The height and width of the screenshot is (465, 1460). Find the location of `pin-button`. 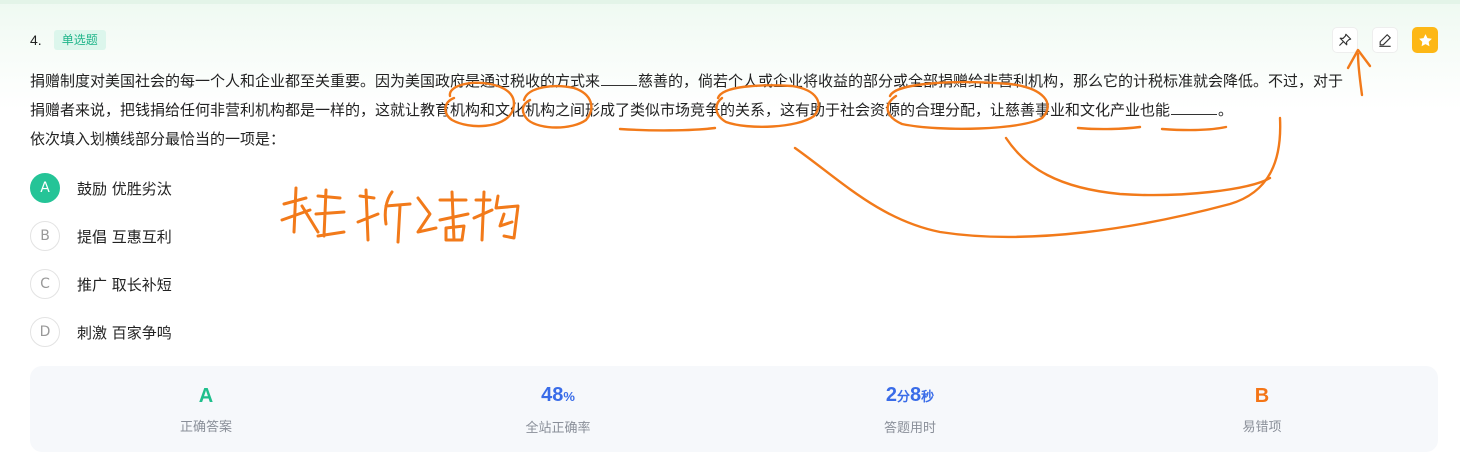

pin-button is located at coordinates (1345, 40).